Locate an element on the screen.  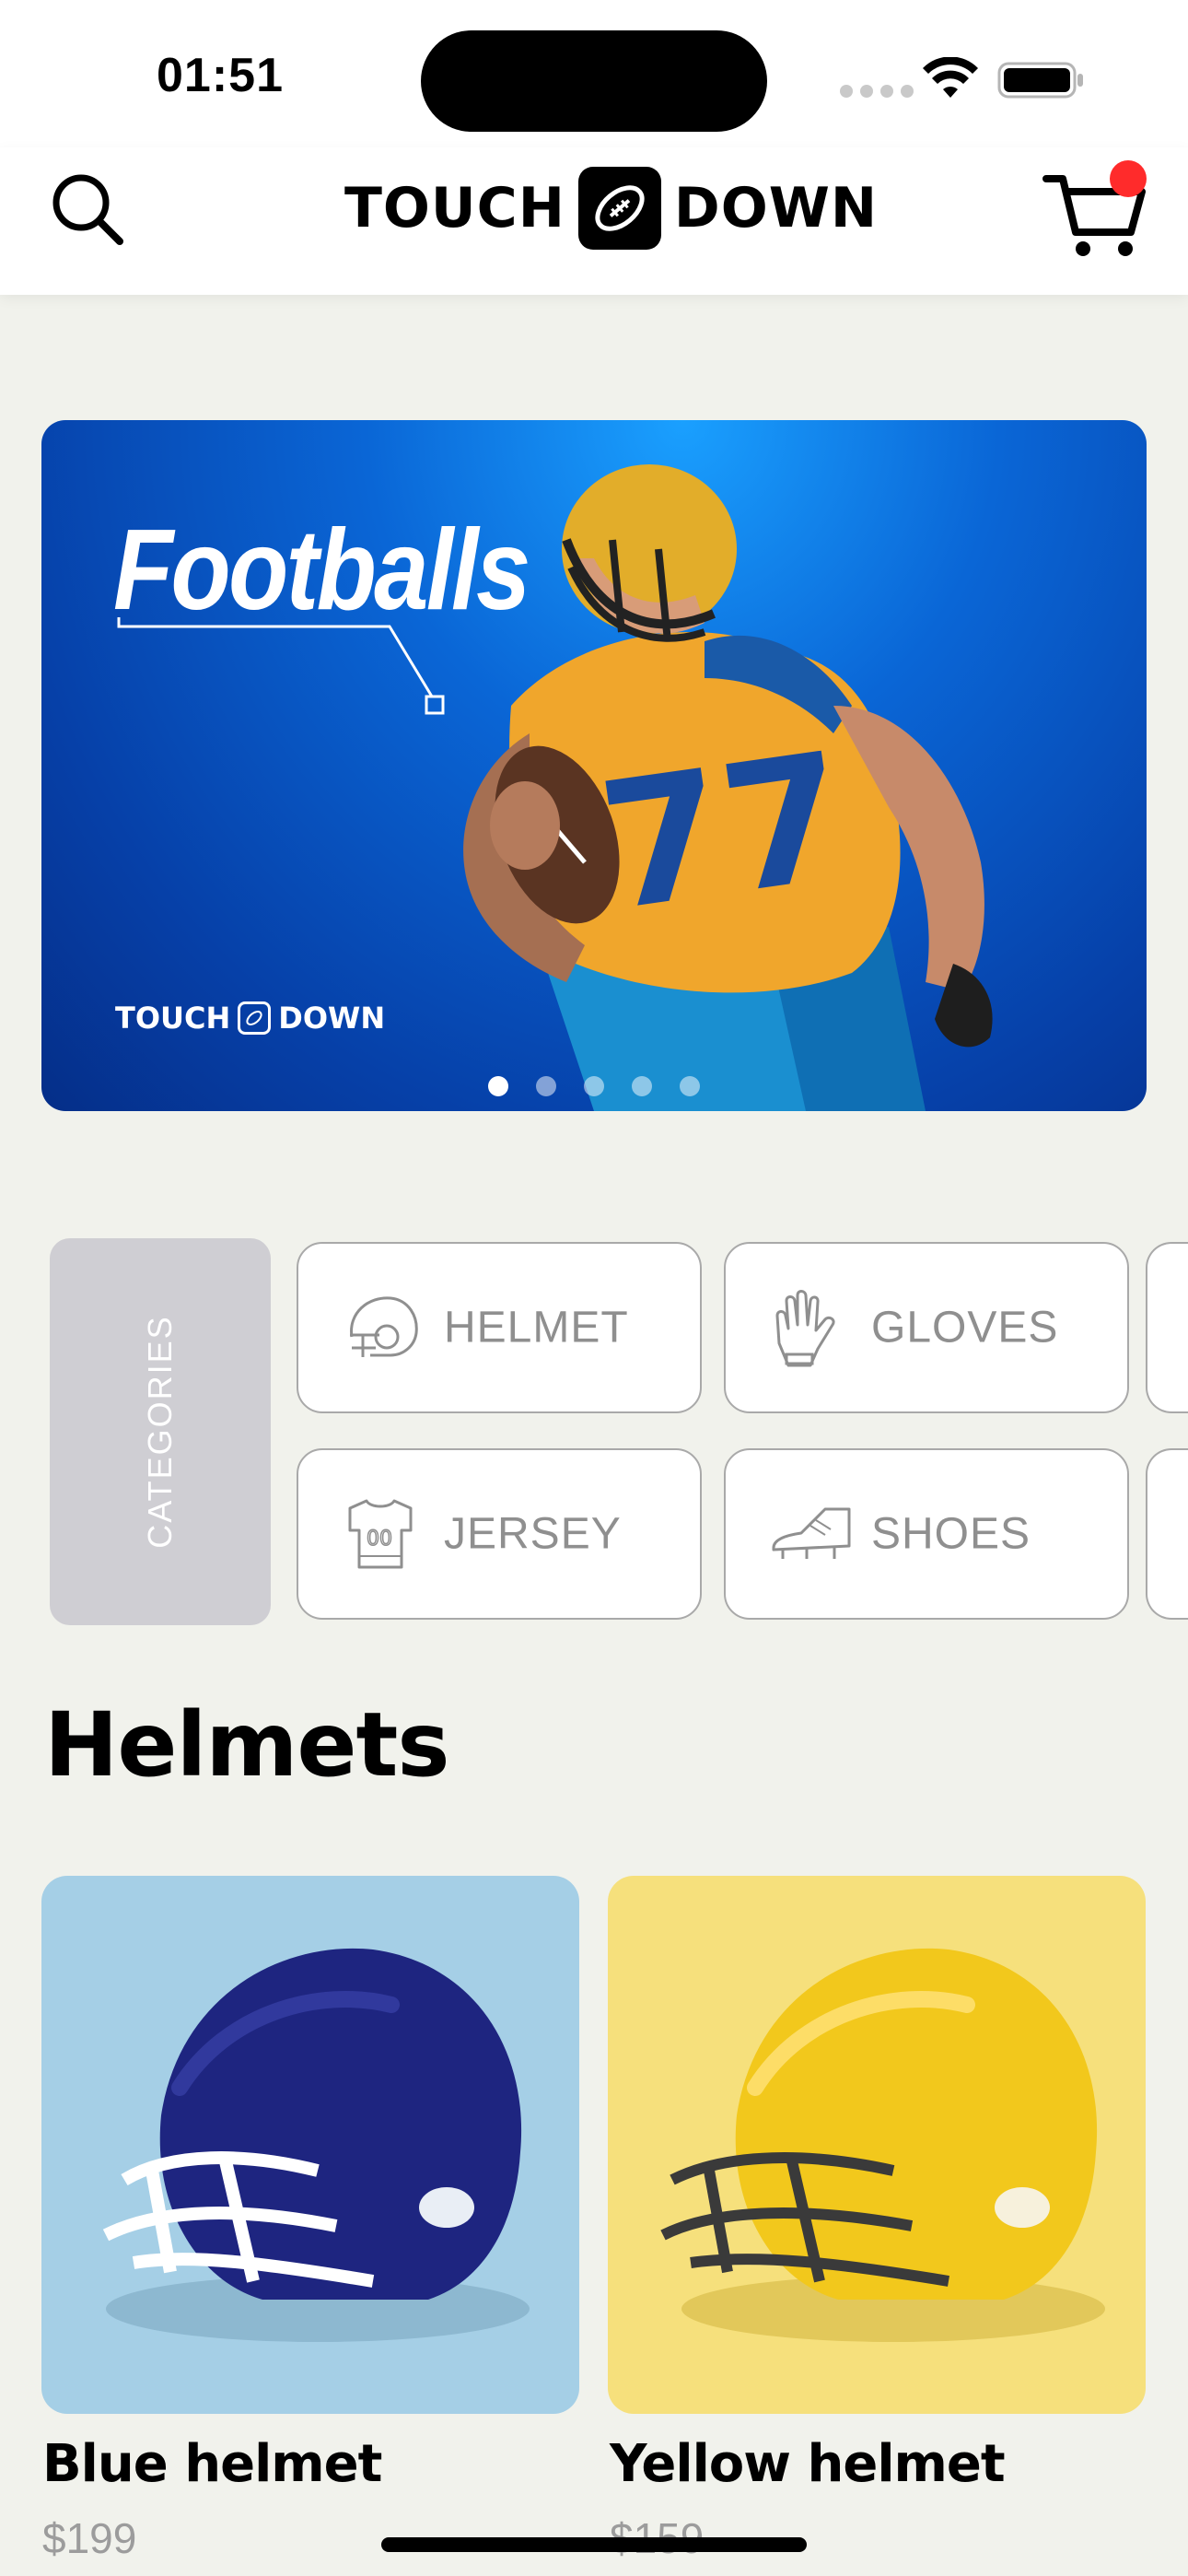
gloves-icon is located at coordinates (805, 1328).